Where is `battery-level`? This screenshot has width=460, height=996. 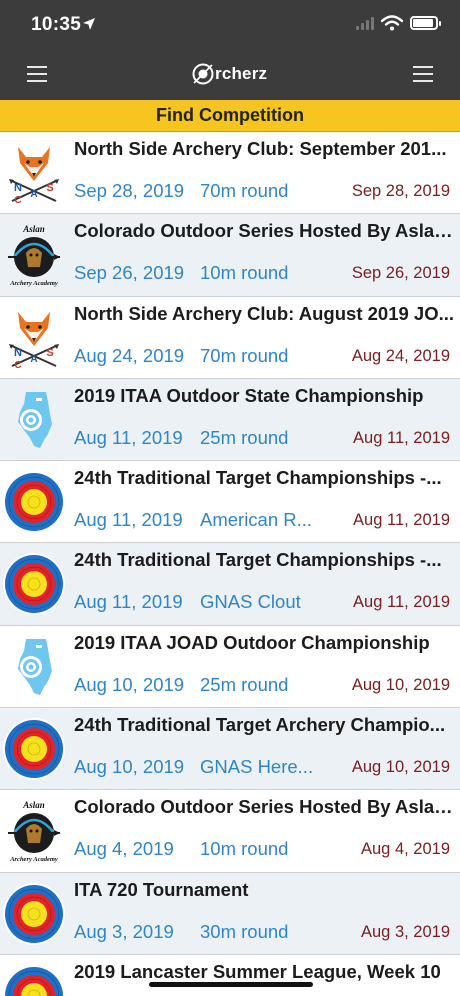 battery-level is located at coordinates (423, 23).